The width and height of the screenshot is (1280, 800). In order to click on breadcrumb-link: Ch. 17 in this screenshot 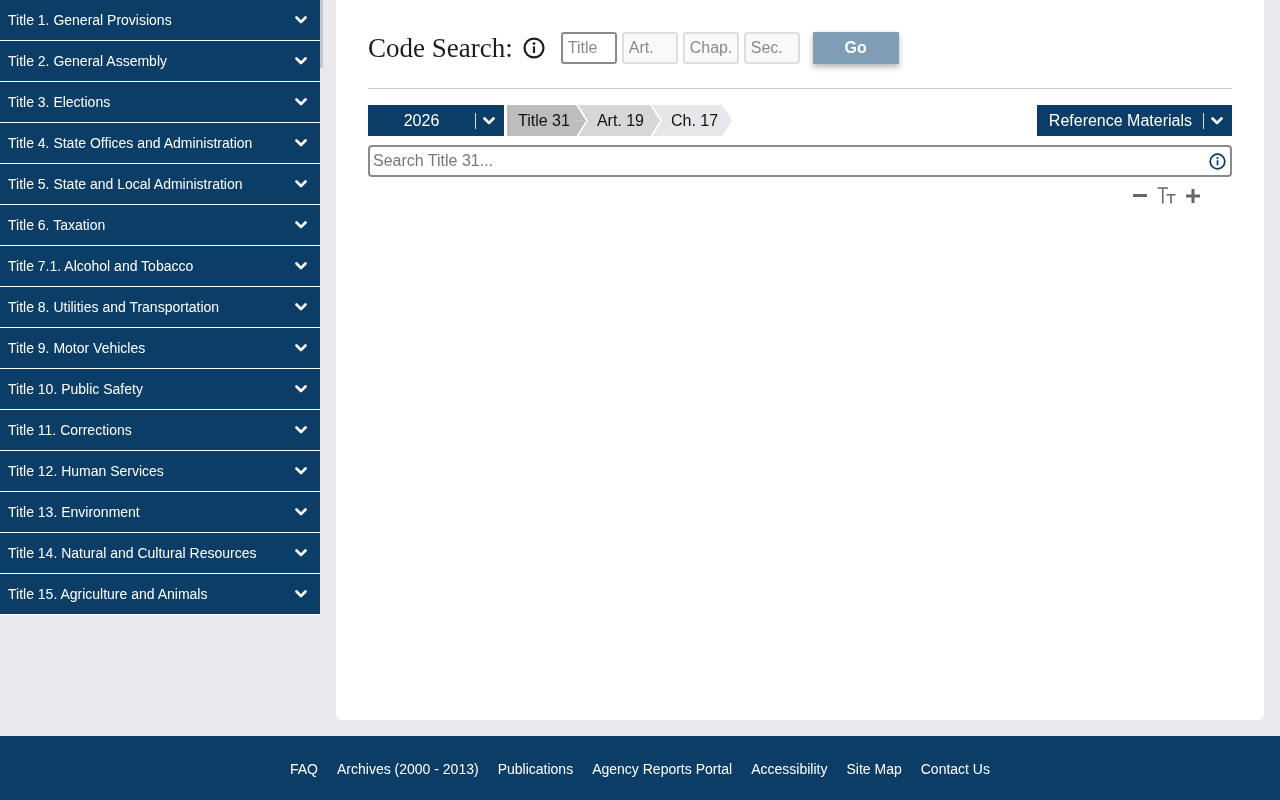, I will do `click(691, 120)`.